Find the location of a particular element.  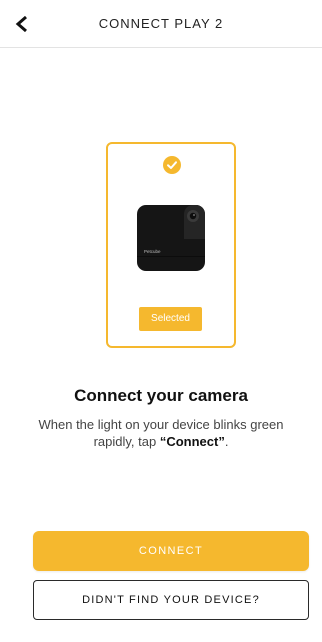

device-card: Petcube Selected is located at coordinates (171, 245).